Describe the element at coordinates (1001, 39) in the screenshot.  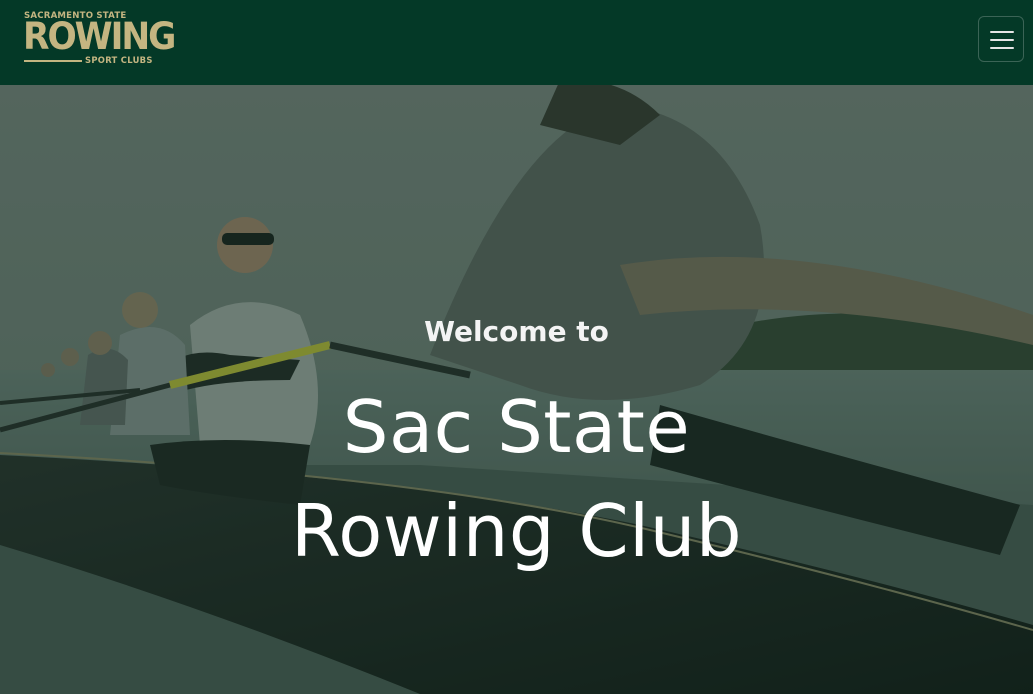
I see `nav-toggle-button` at that location.